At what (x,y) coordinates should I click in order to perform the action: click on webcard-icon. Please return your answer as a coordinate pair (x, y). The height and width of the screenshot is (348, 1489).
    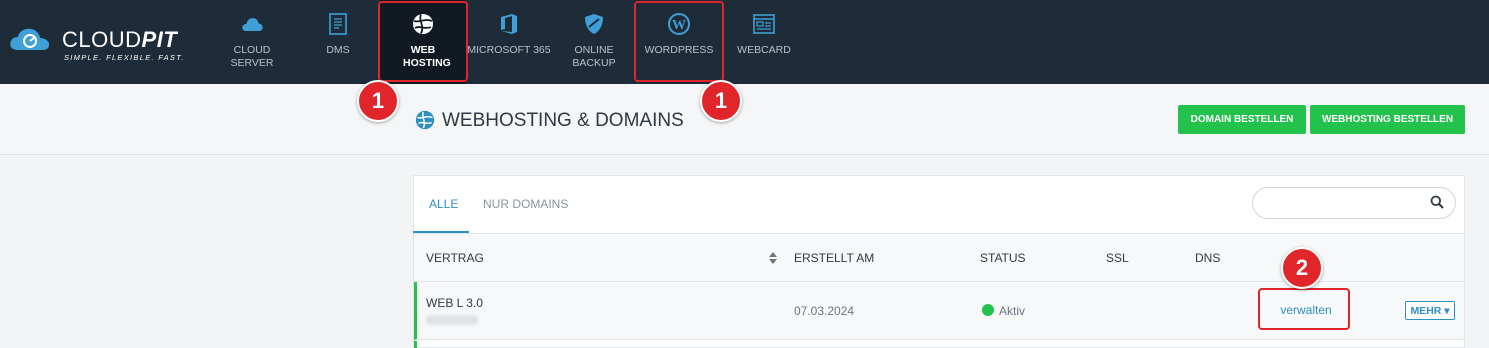
    Looking at the image, I should click on (764, 24).